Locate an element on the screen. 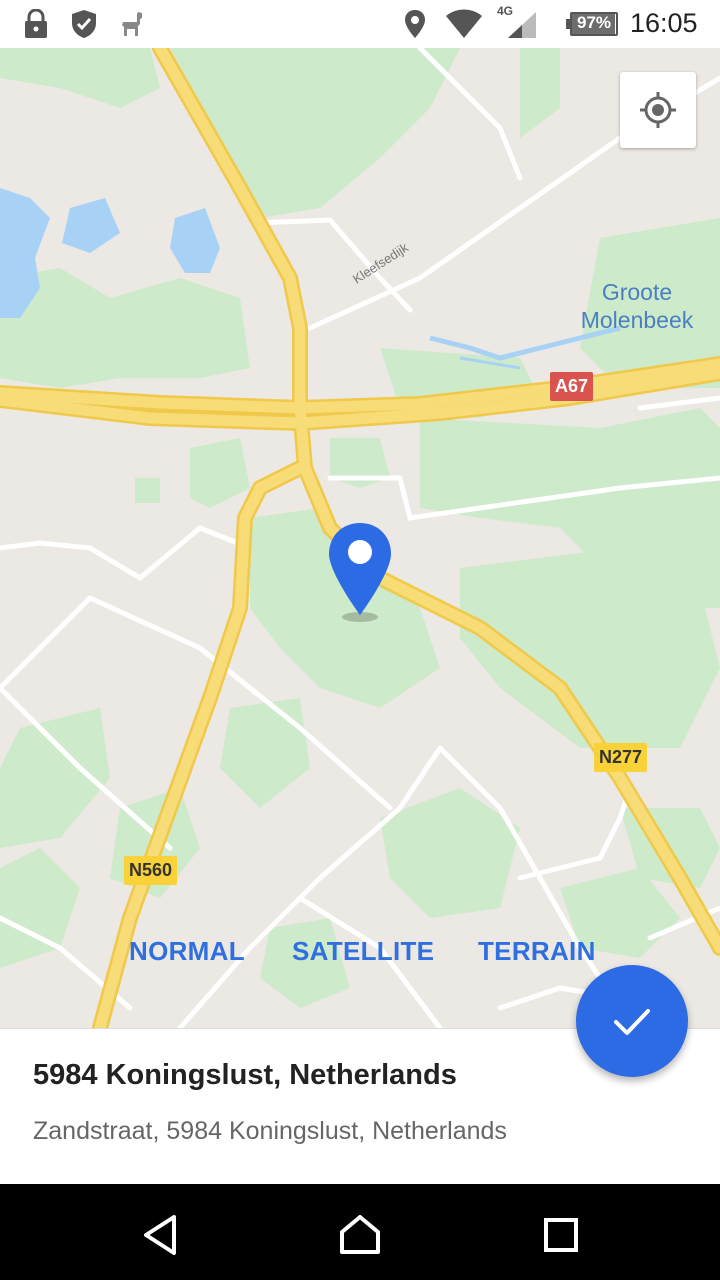 The width and height of the screenshot is (720, 1280). home-icon is located at coordinates (360, 1234).